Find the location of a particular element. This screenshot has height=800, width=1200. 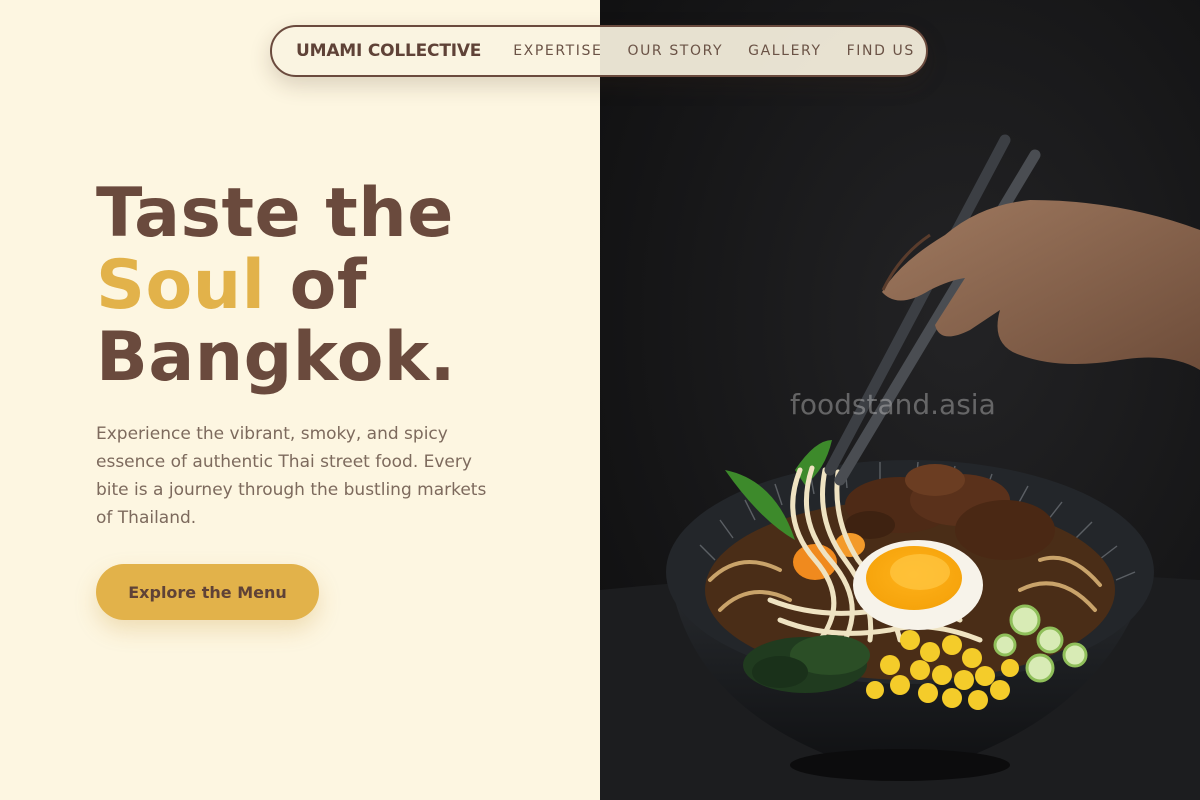

hero-title: Taste the Soul of Bangkok. is located at coordinates (276, 286).